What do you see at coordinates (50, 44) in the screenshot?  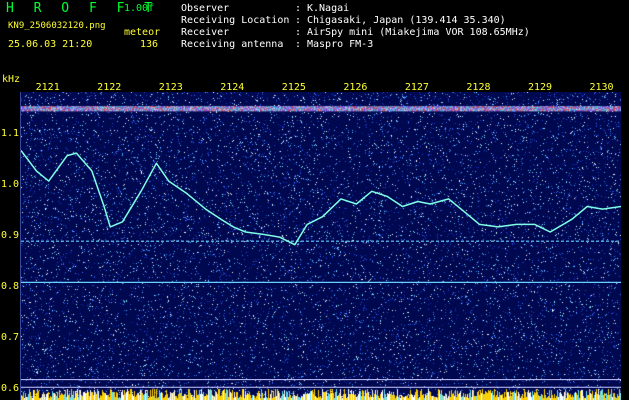 I see `timestamp: 25.06.03 21:20` at bounding box center [50, 44].